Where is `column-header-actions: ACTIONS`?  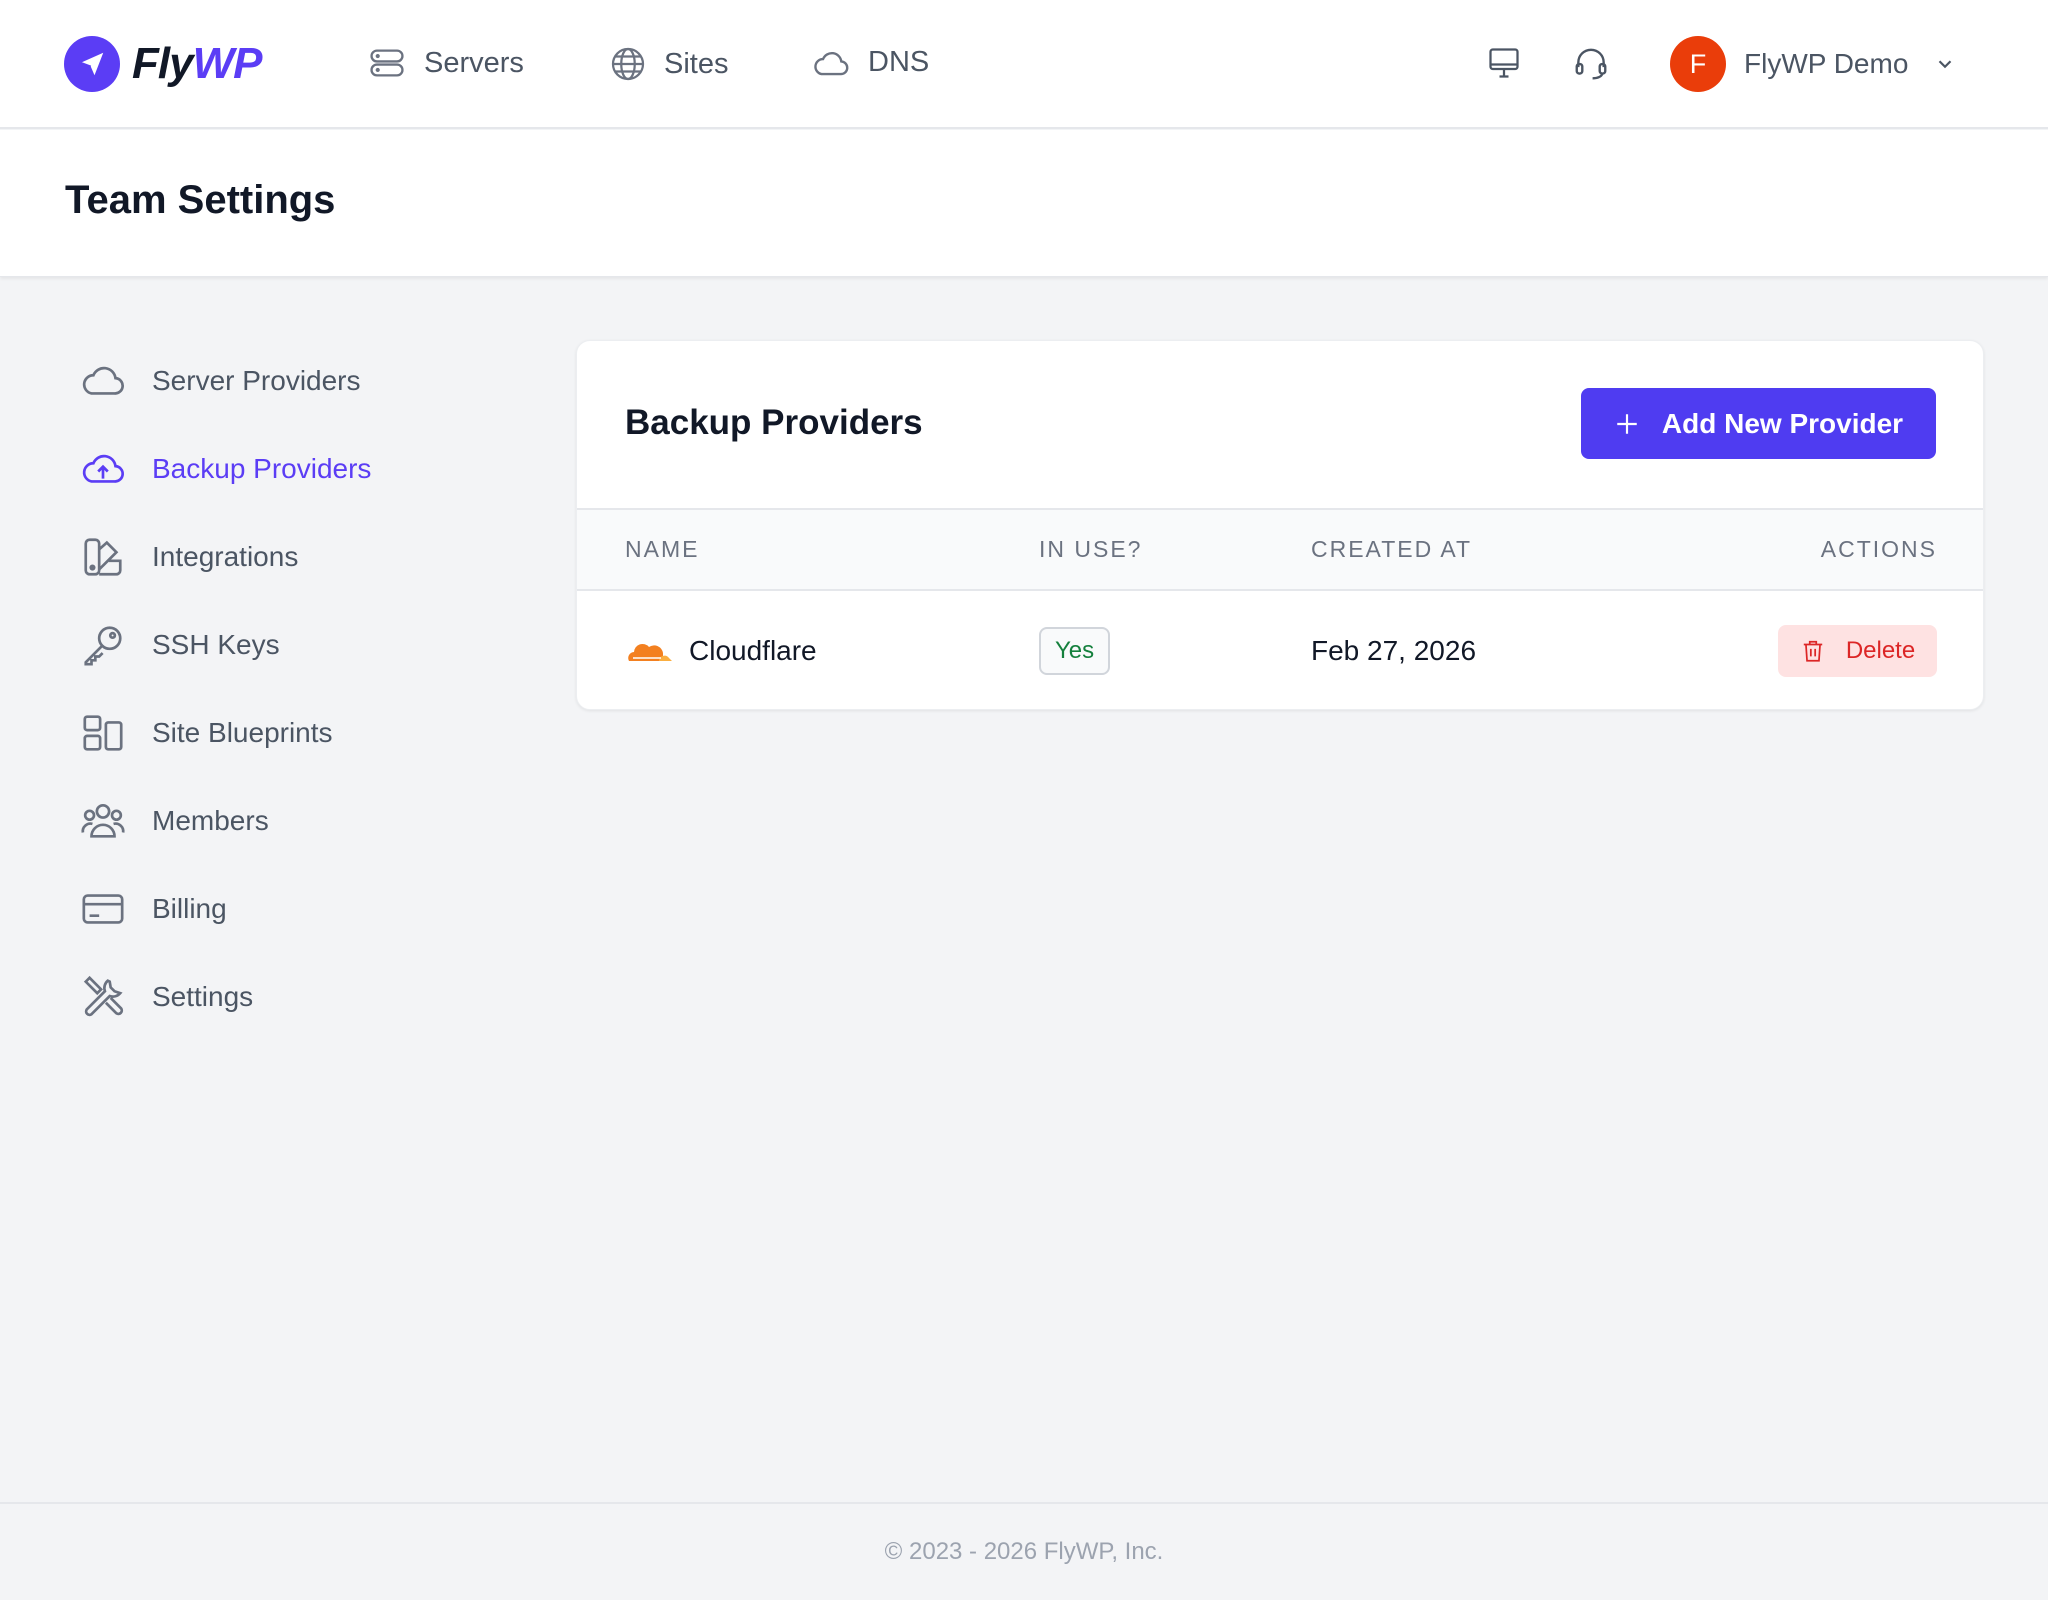
column-header-actions: ACTIONS is located at coordinates (1878, 549).